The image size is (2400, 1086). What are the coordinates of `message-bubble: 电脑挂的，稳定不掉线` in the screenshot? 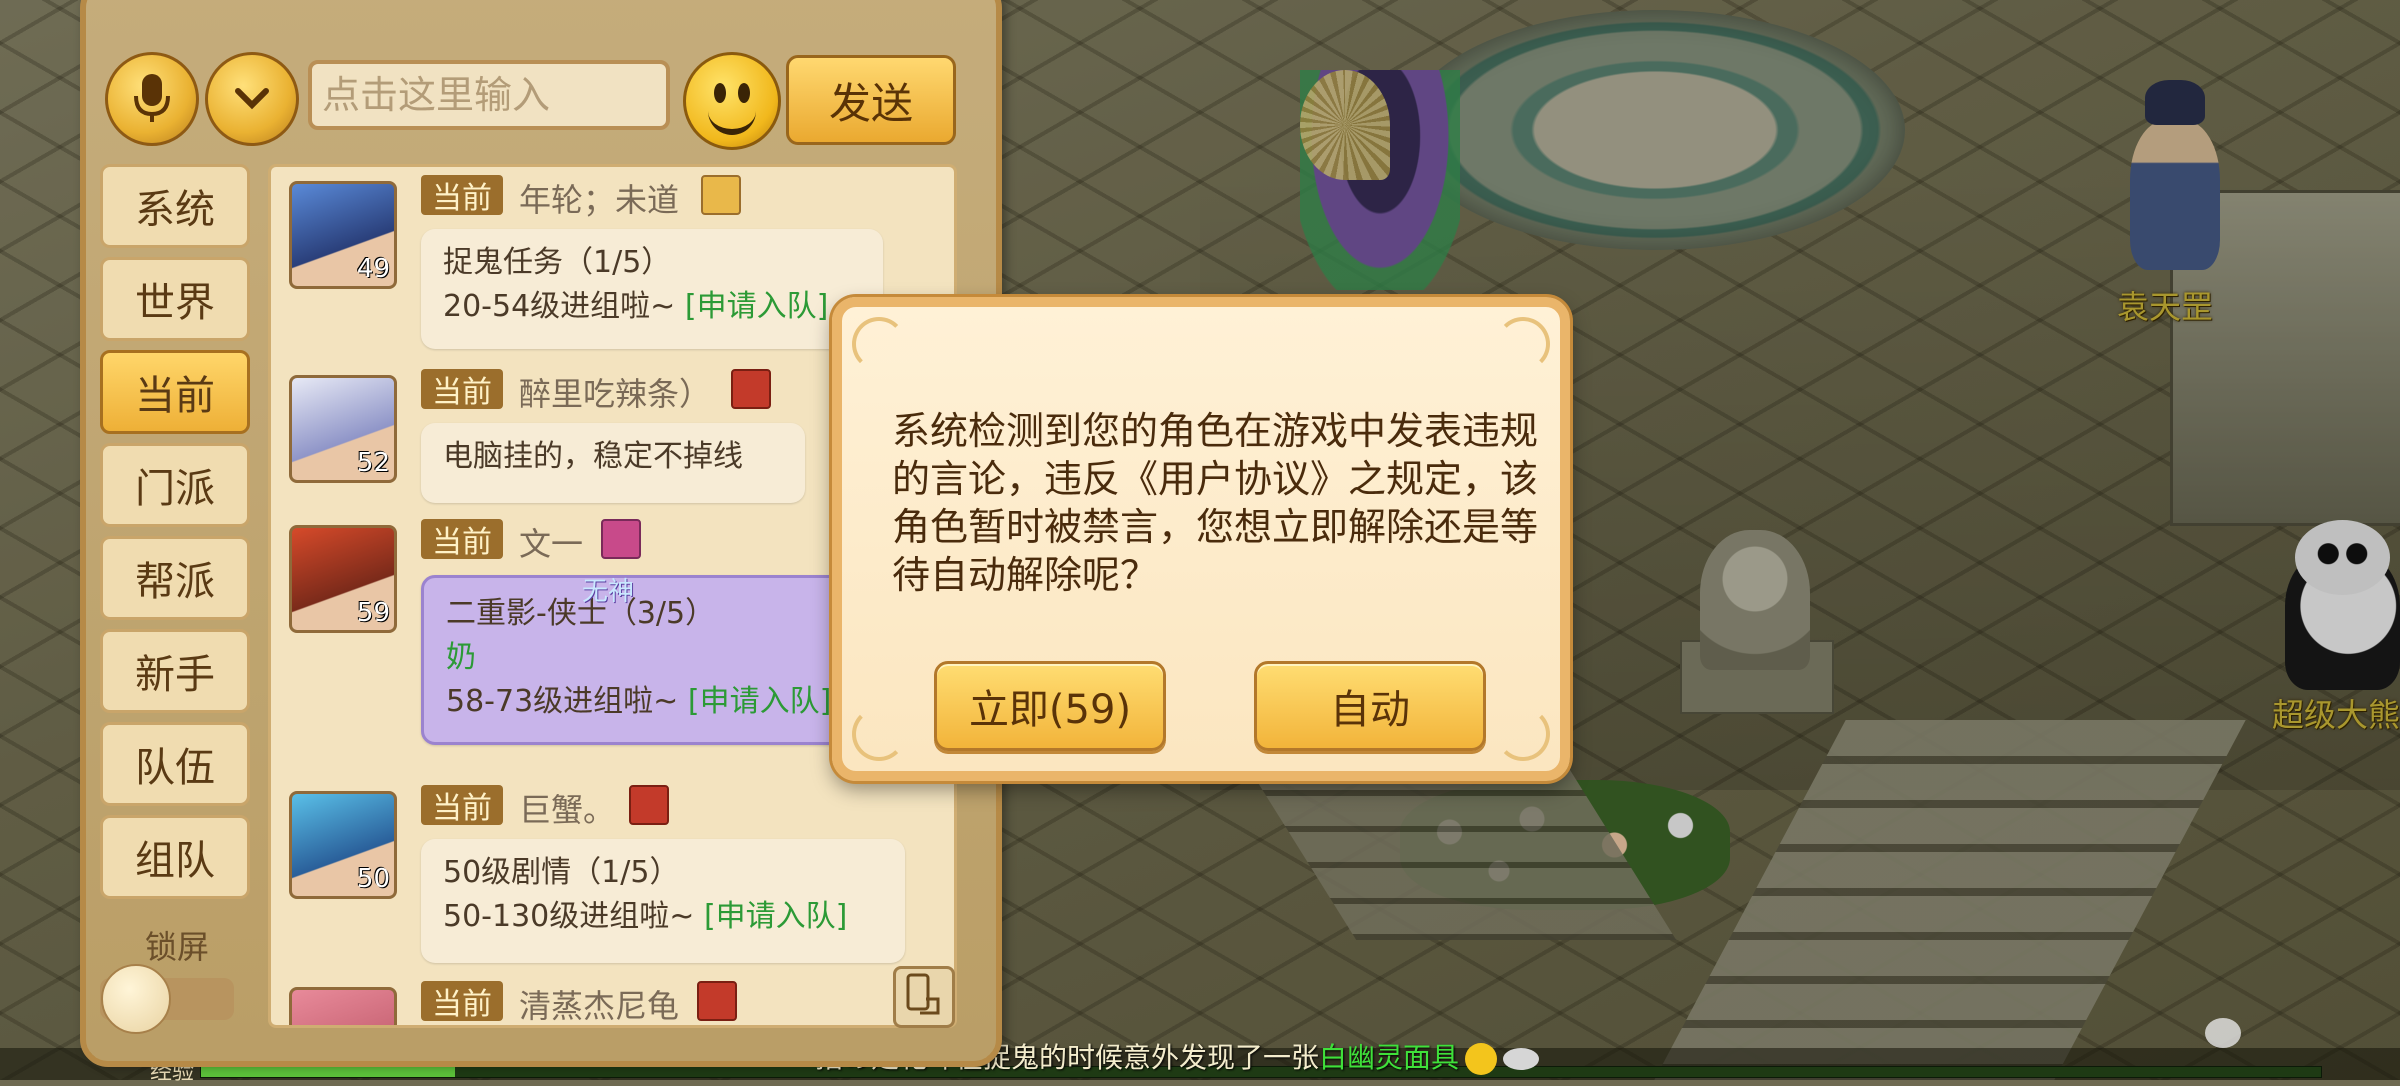 It's located at (613, 463).